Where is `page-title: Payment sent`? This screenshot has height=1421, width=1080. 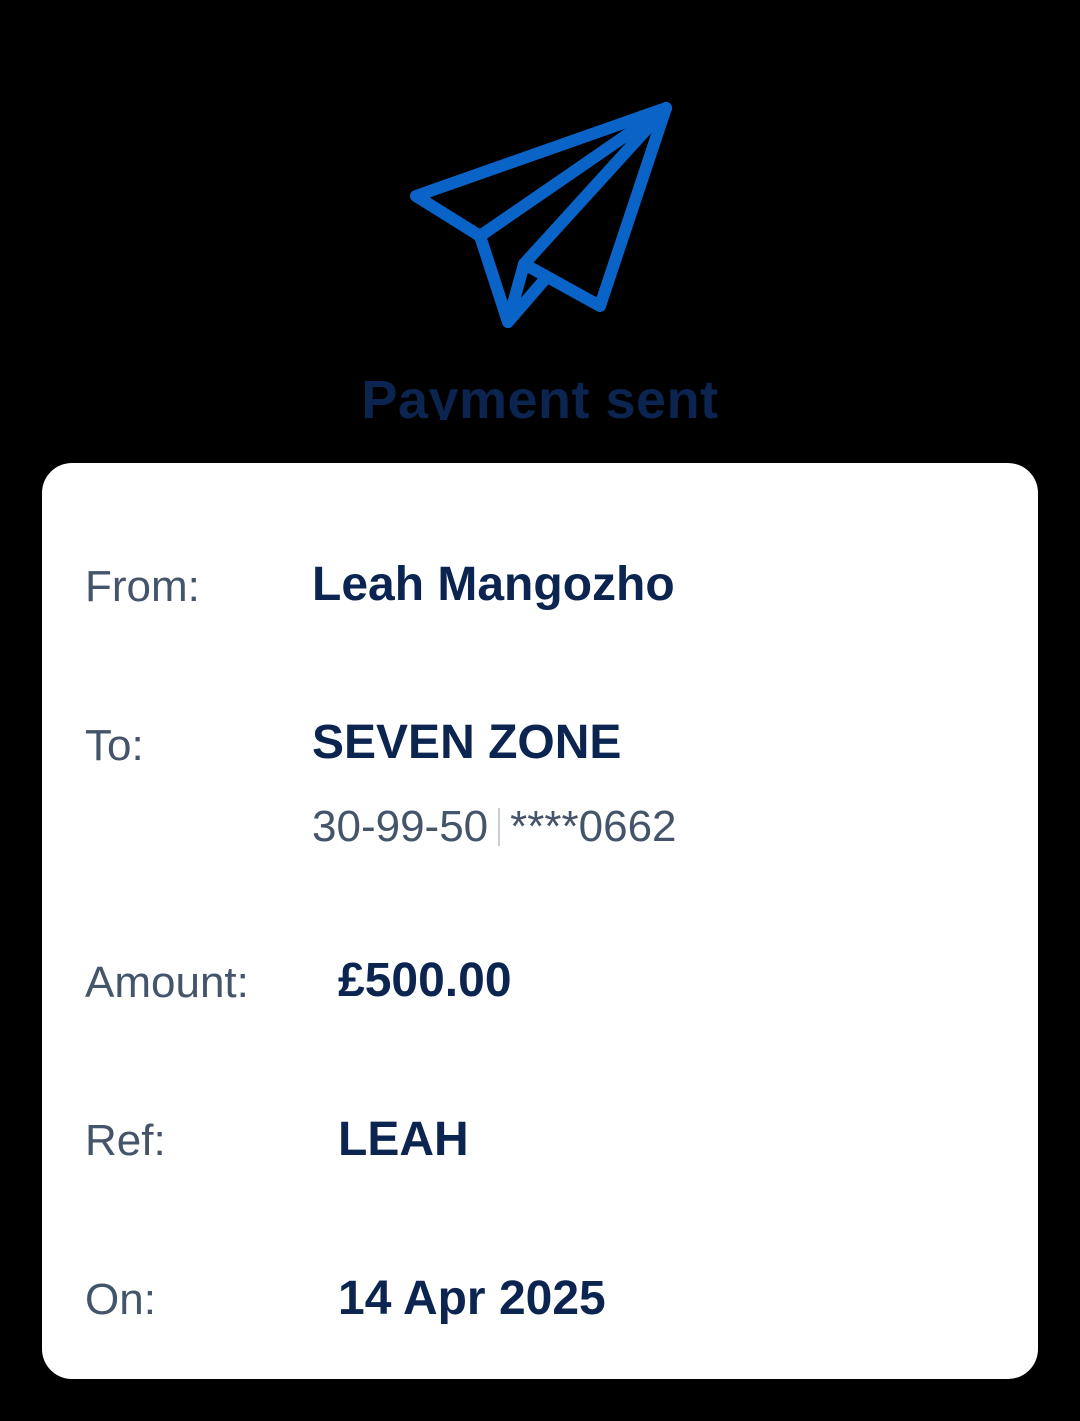
page-title: Payment sent is located at coordinates (540, 395).